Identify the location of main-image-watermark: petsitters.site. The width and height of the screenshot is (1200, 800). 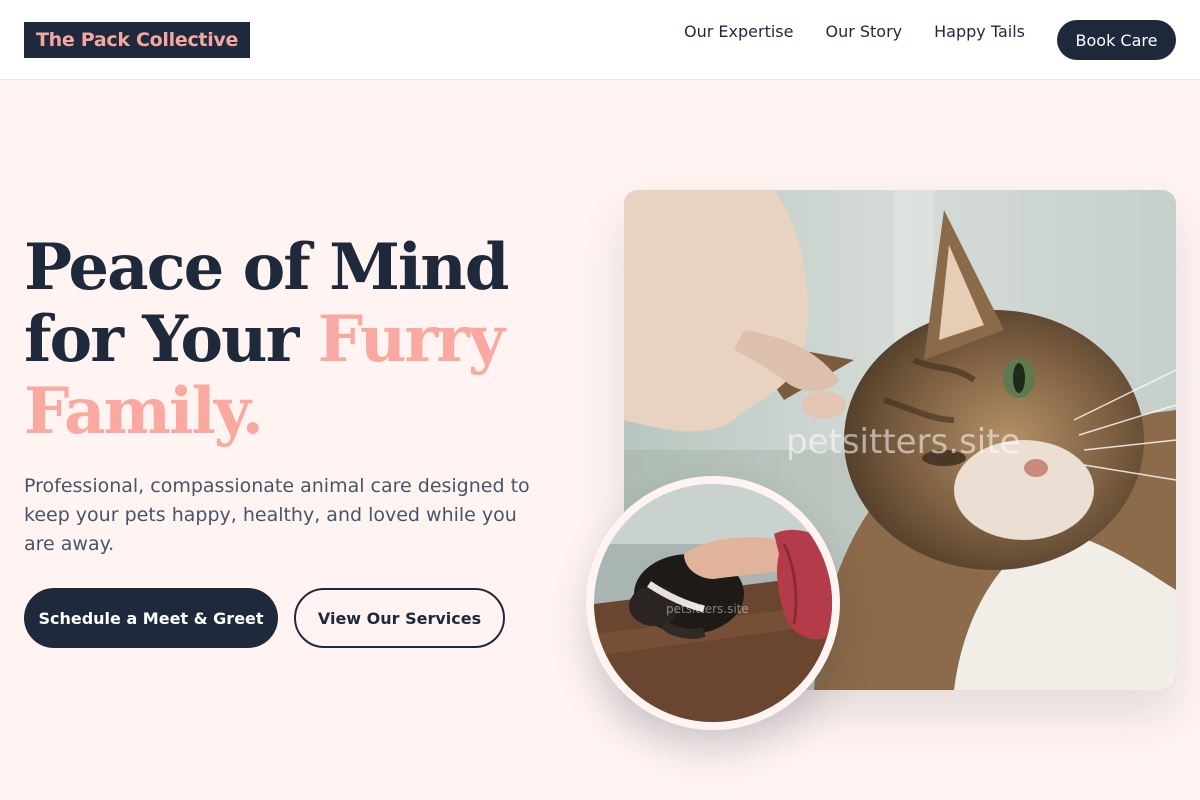
(903, 442).